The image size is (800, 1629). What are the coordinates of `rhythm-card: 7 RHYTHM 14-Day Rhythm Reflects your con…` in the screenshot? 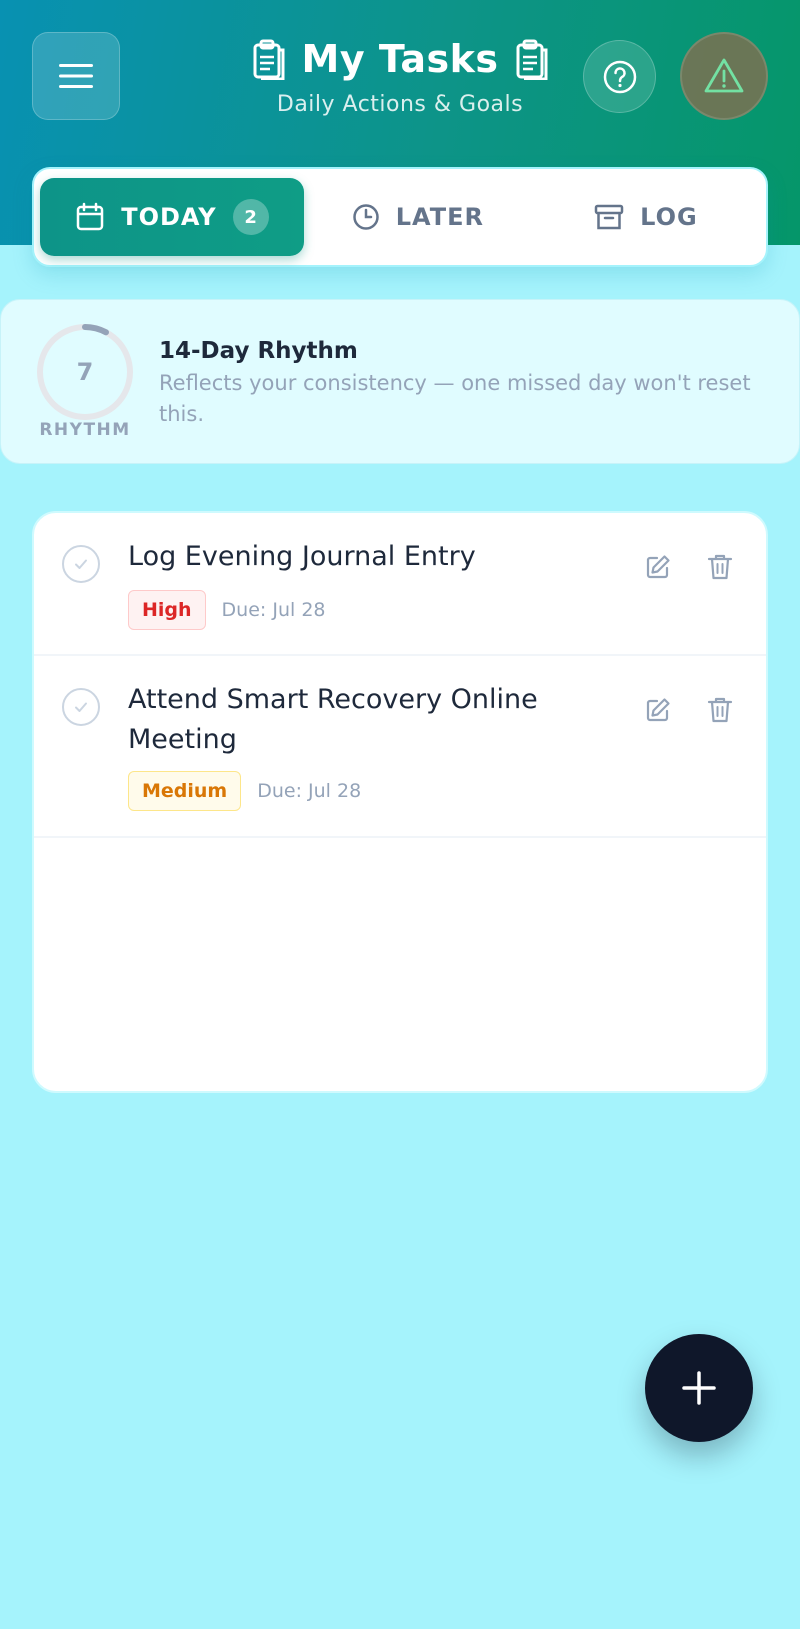 It's located at (400, 381).